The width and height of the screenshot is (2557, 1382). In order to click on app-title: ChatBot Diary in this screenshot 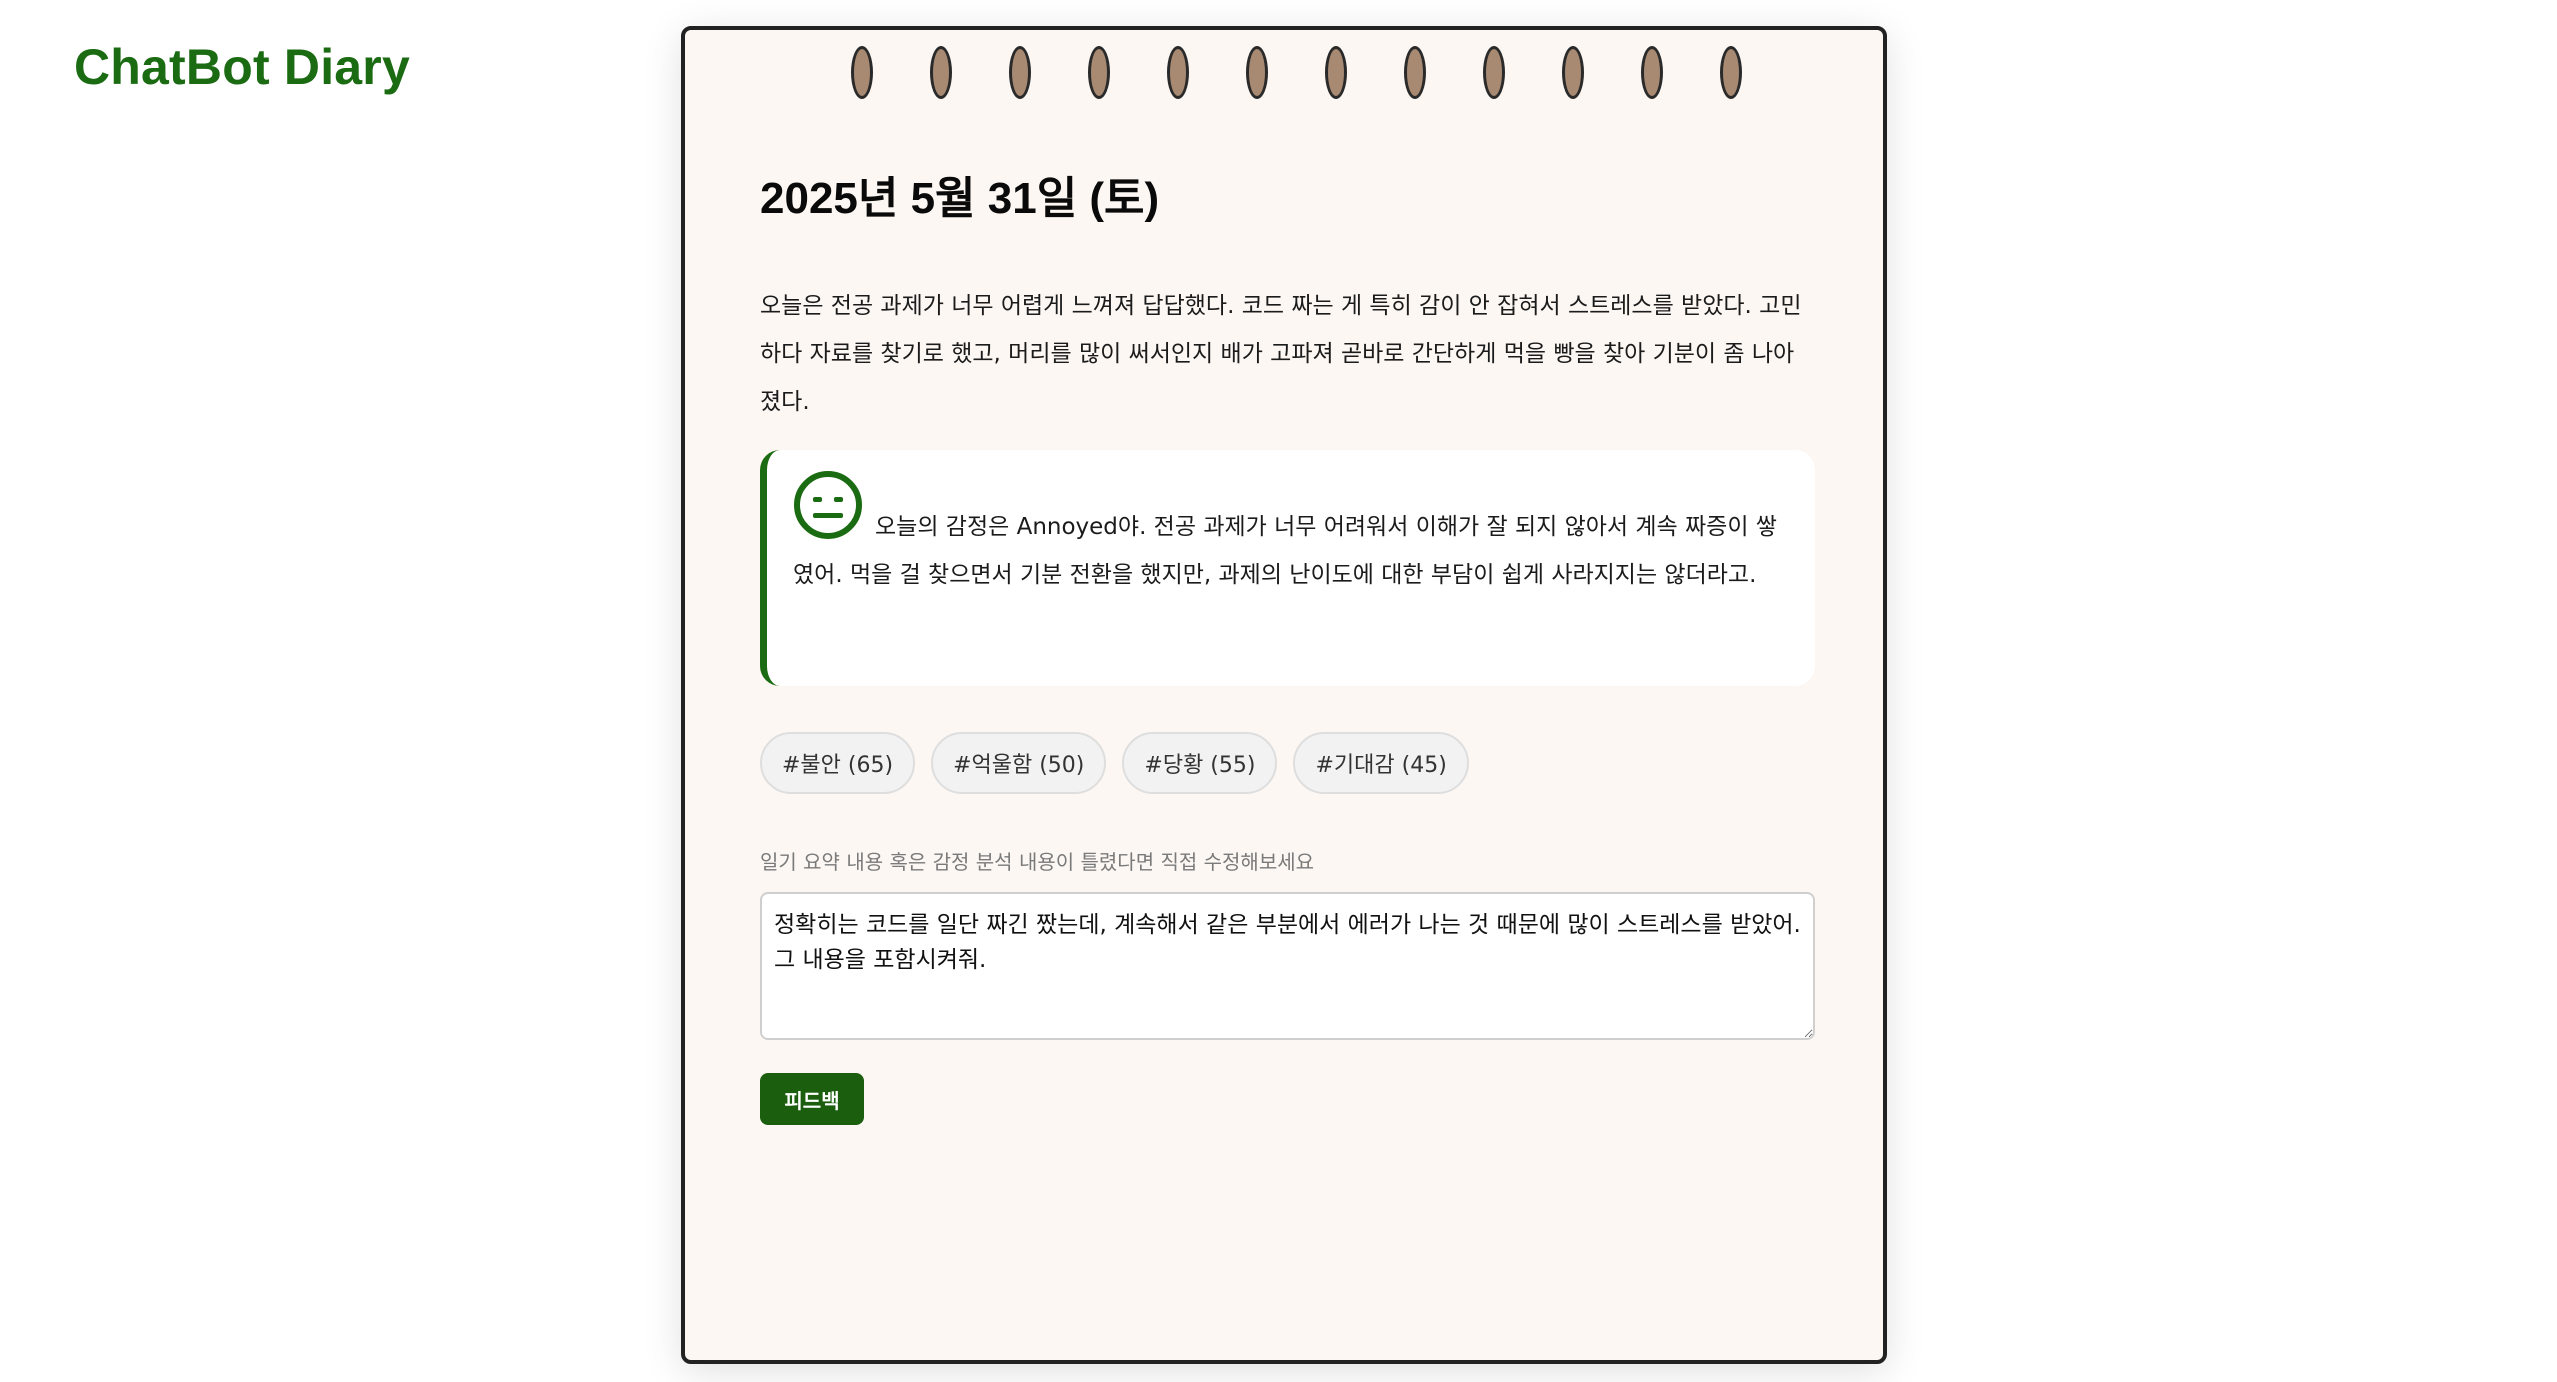, I will do `click(242, 67)`.